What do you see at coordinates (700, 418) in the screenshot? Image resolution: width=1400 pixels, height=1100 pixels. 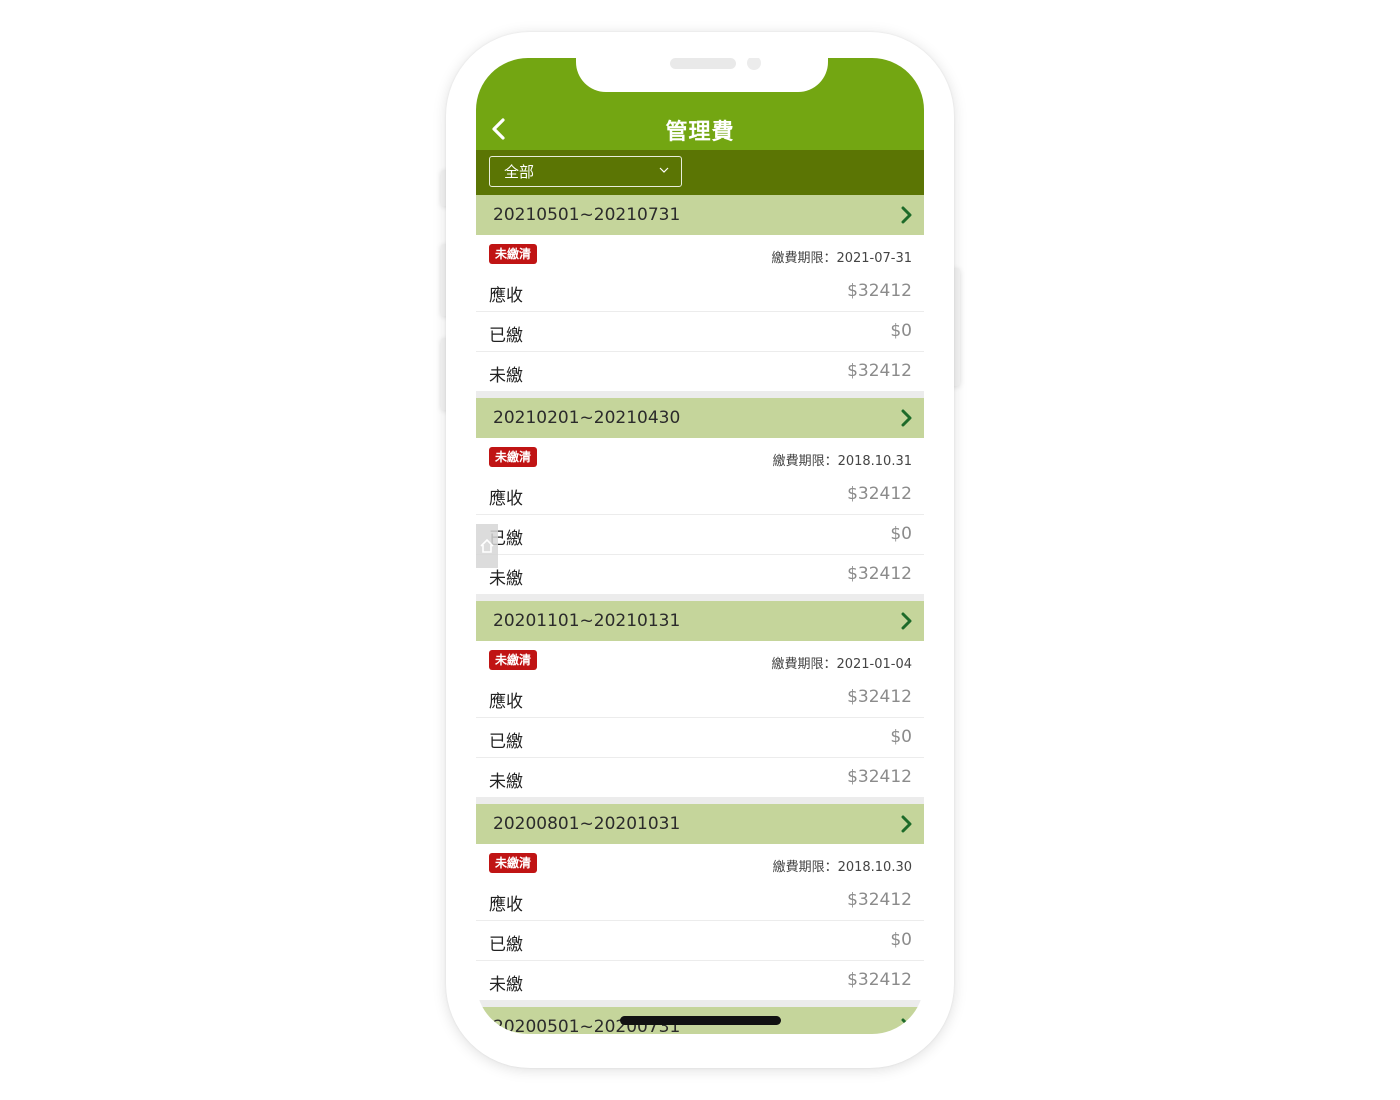 I see `bill-period-header: 20210201~20210430` at bounding box center [700, 418].